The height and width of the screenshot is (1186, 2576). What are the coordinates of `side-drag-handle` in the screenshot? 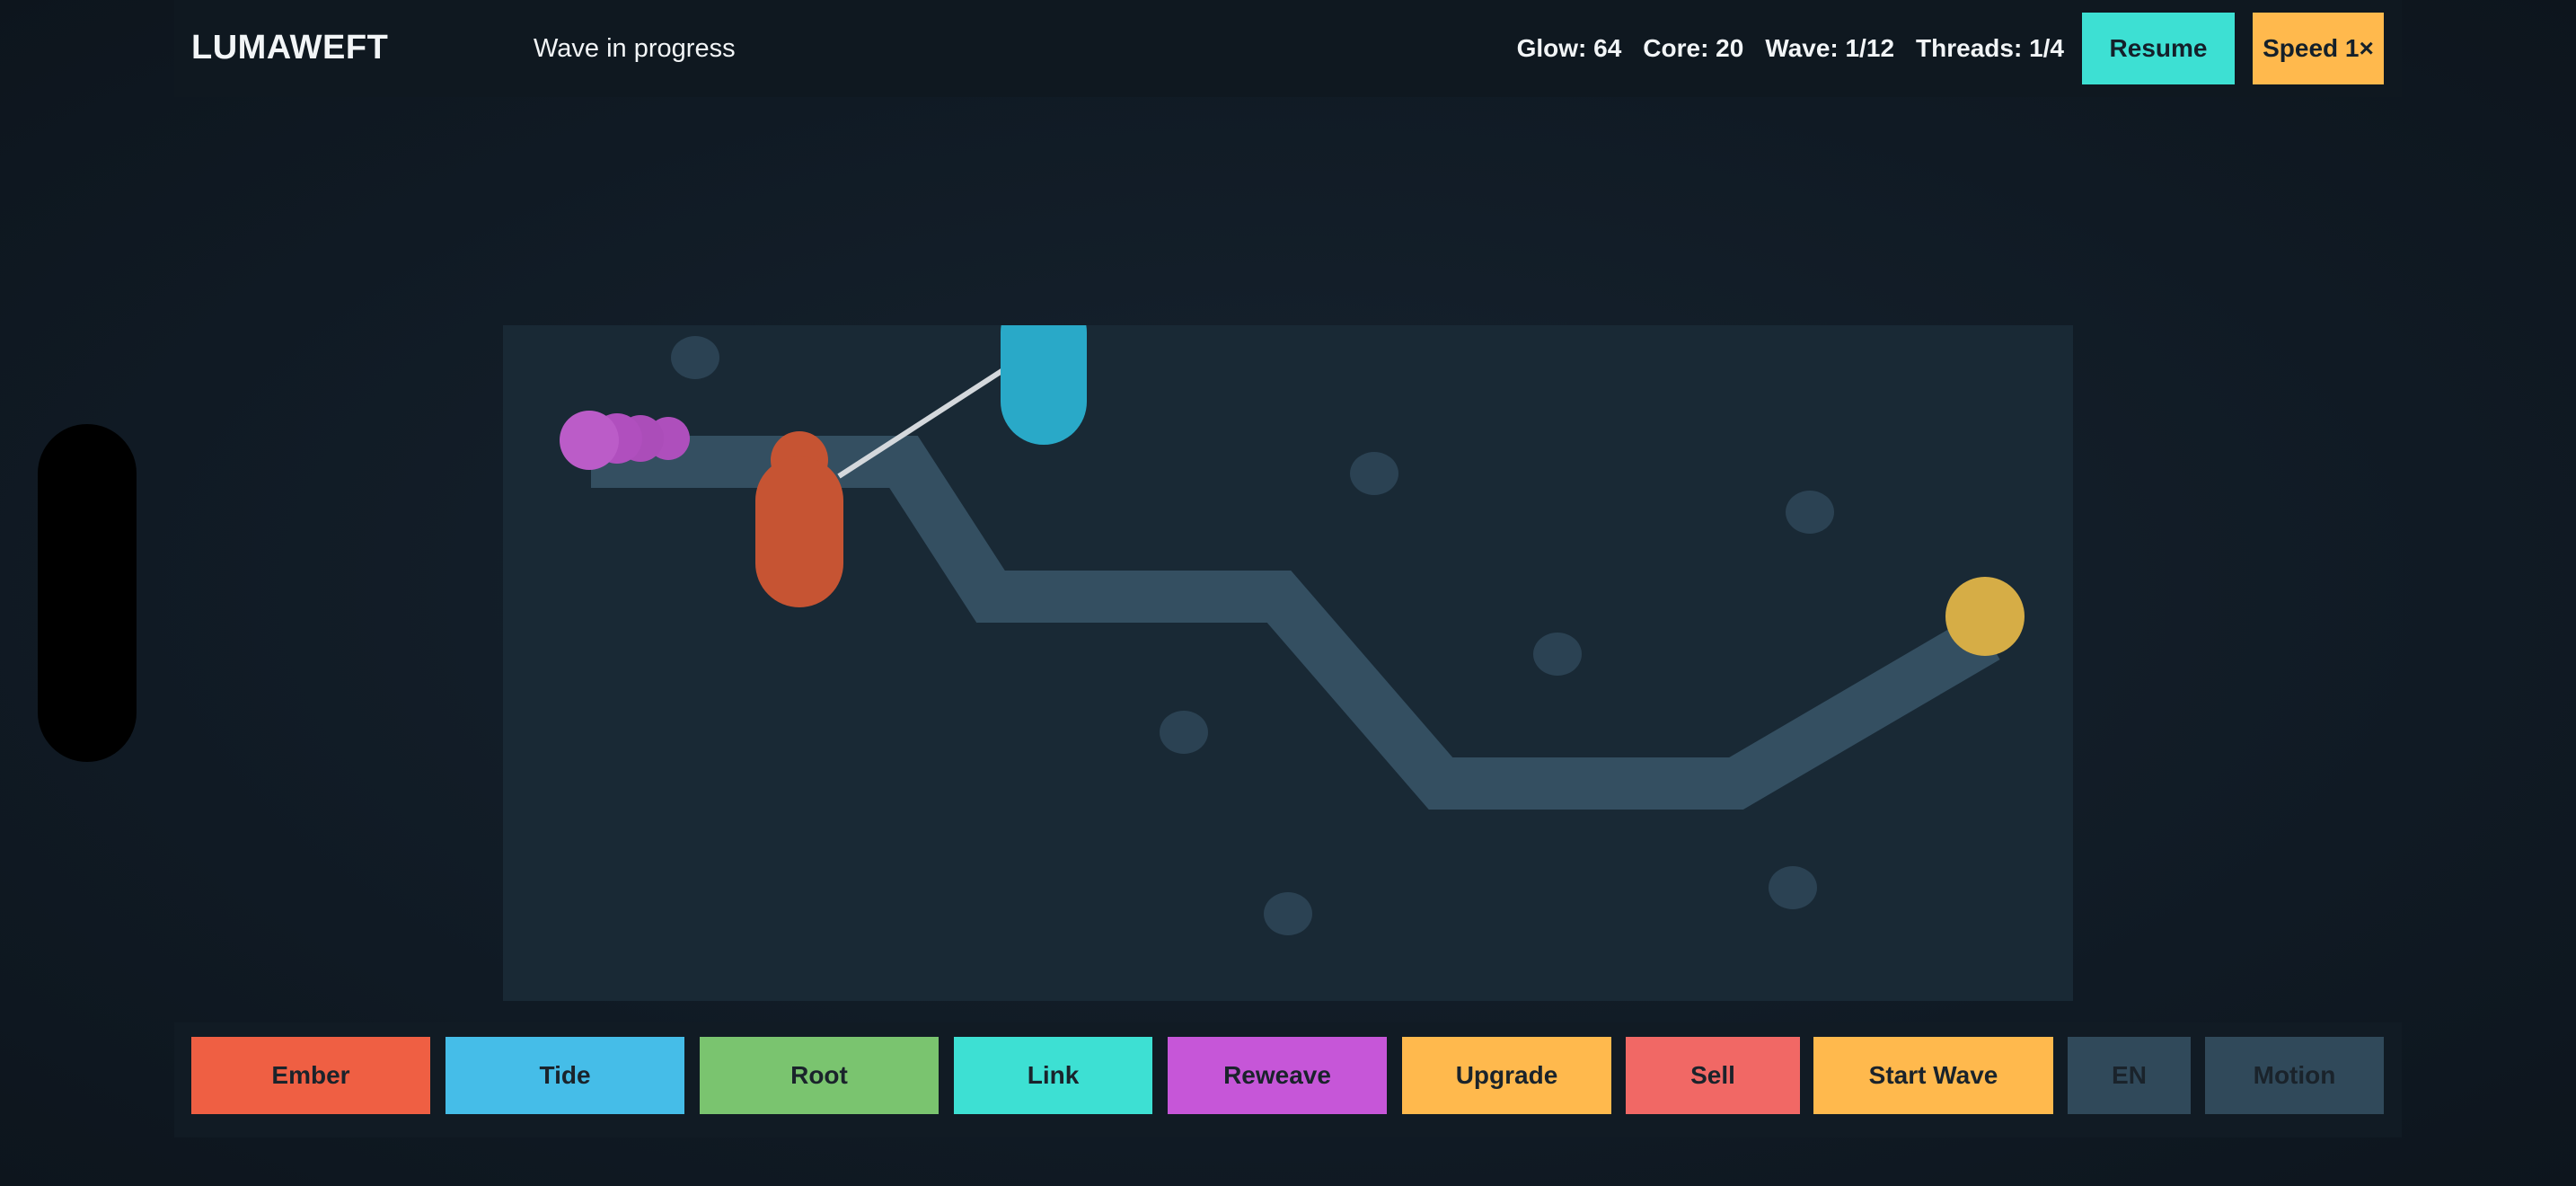 It's located at (87, 593).